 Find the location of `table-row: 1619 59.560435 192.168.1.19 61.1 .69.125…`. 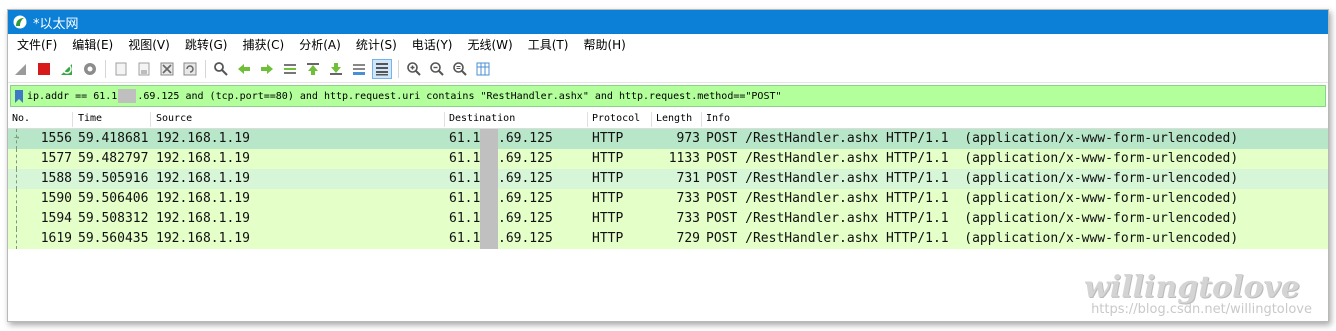

table-row: 1619 59.560435 192.168.1.19 61.1 .69.125… is located at coordinates (668, 239).